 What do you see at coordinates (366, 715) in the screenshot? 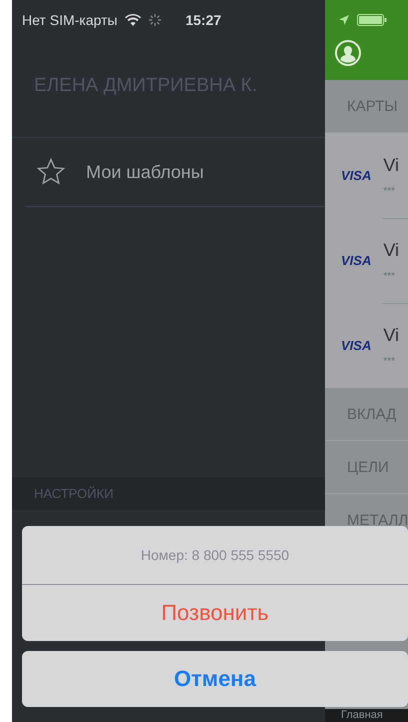
I see `tab-label: Главная` at bounding box center [366, 715].